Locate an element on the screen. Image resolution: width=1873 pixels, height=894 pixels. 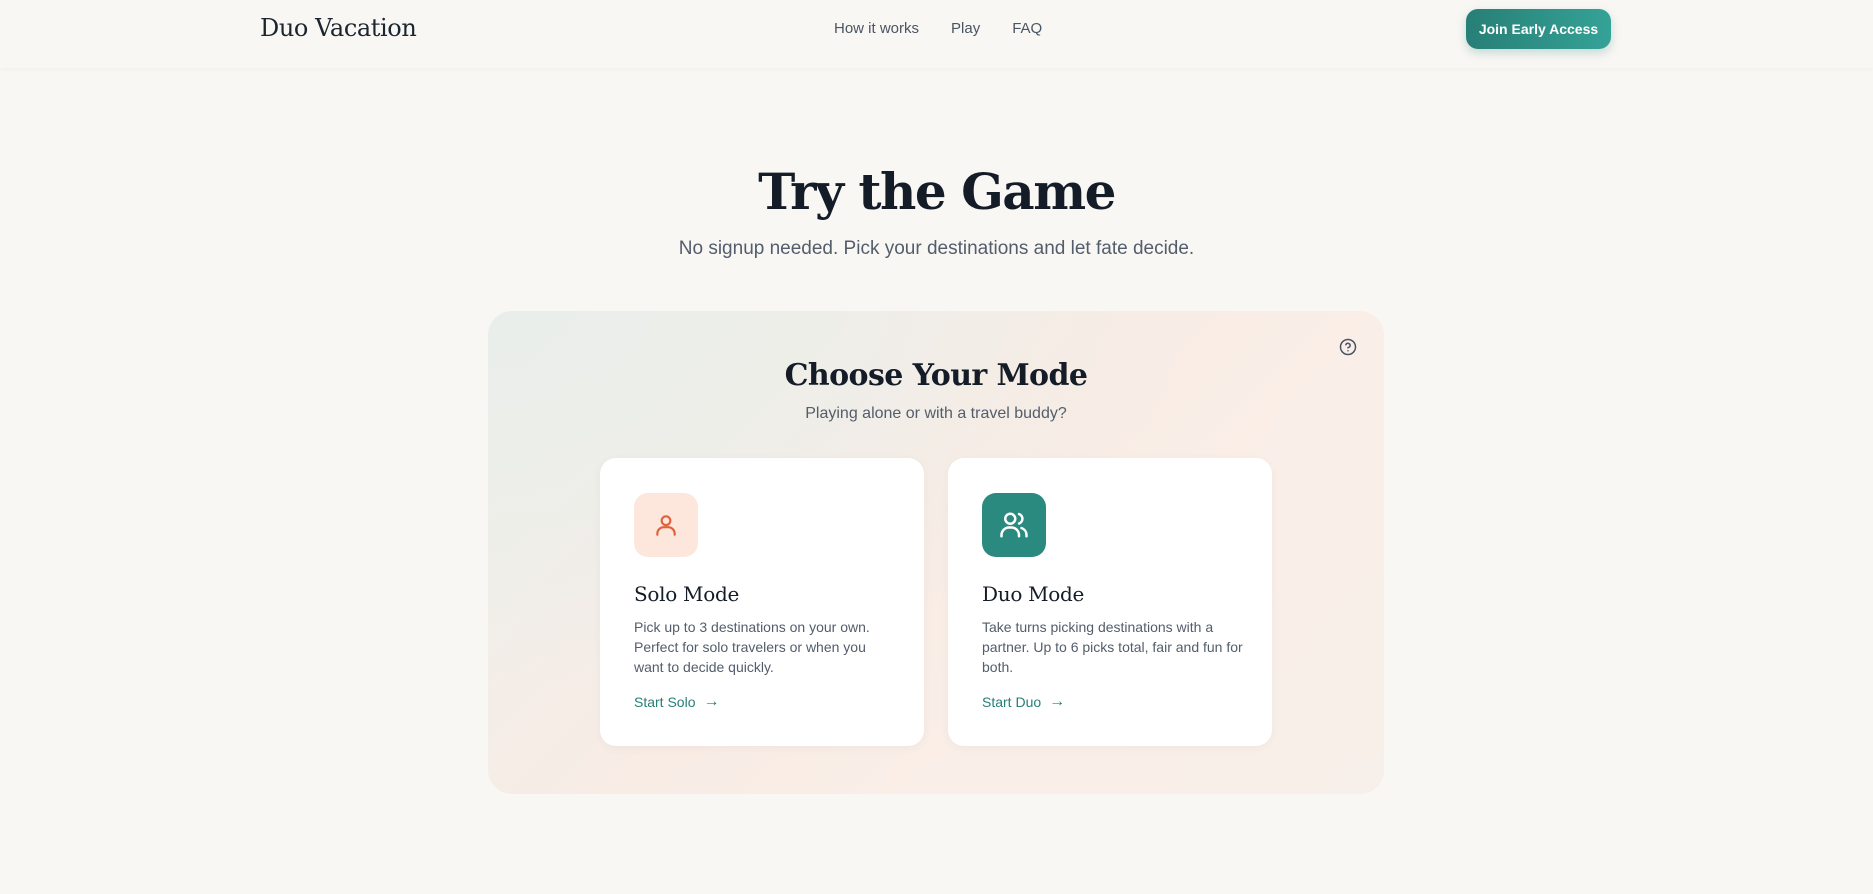
user-icon is located at coordinates (666, 525).